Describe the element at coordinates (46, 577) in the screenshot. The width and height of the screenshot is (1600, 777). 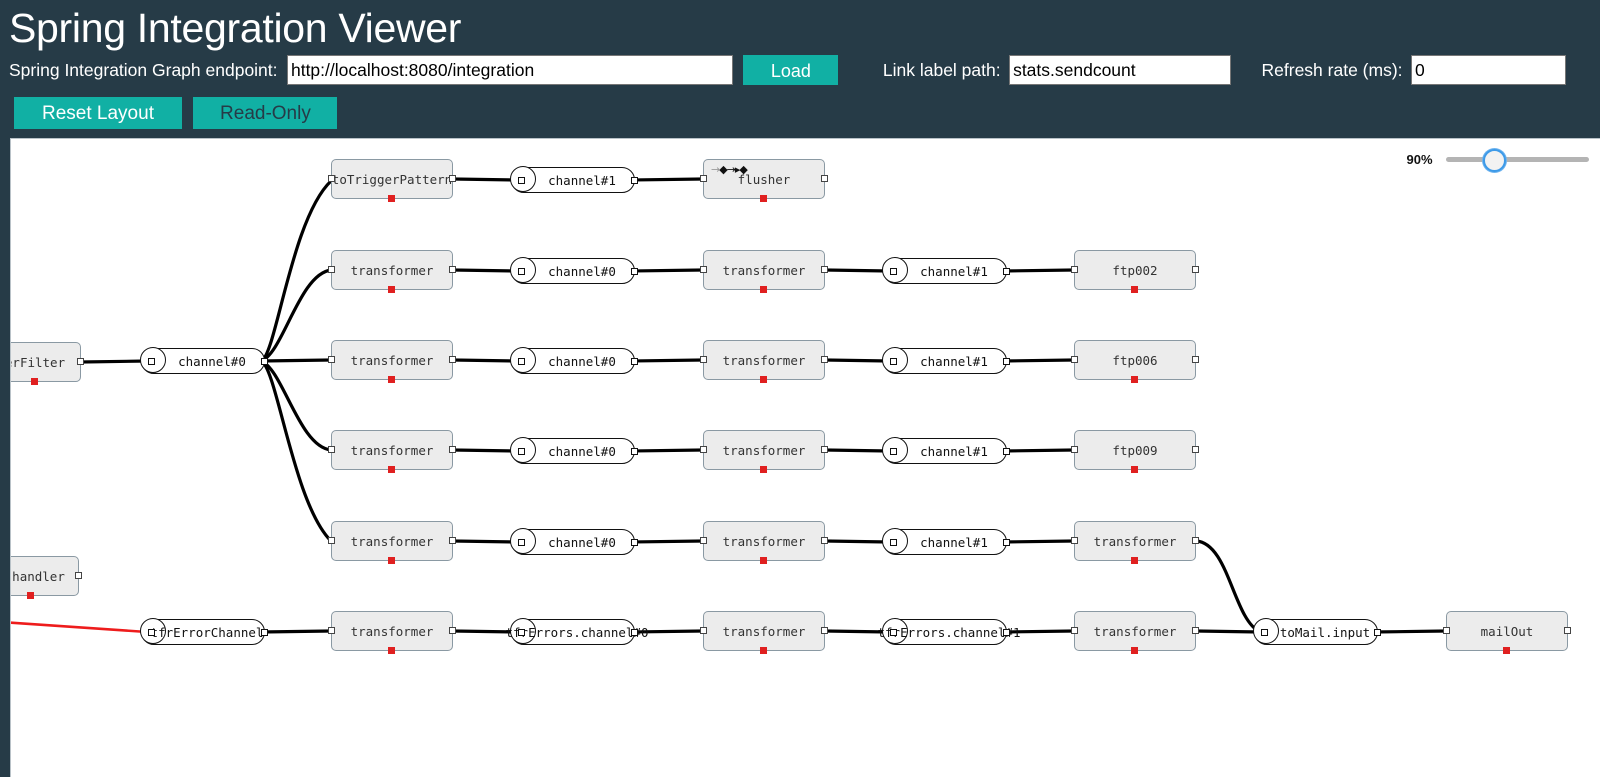
I see `graph-node: e-handler` at that location.